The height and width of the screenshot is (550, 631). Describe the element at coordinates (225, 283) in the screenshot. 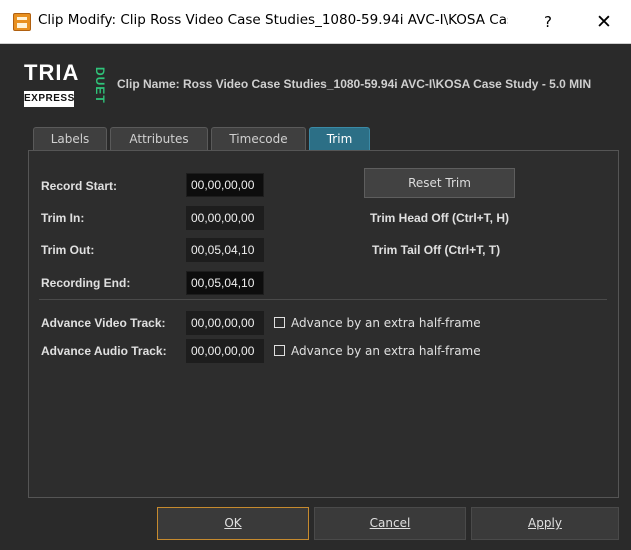

I see `recording-end-field: 00,05,04,10` at that location.